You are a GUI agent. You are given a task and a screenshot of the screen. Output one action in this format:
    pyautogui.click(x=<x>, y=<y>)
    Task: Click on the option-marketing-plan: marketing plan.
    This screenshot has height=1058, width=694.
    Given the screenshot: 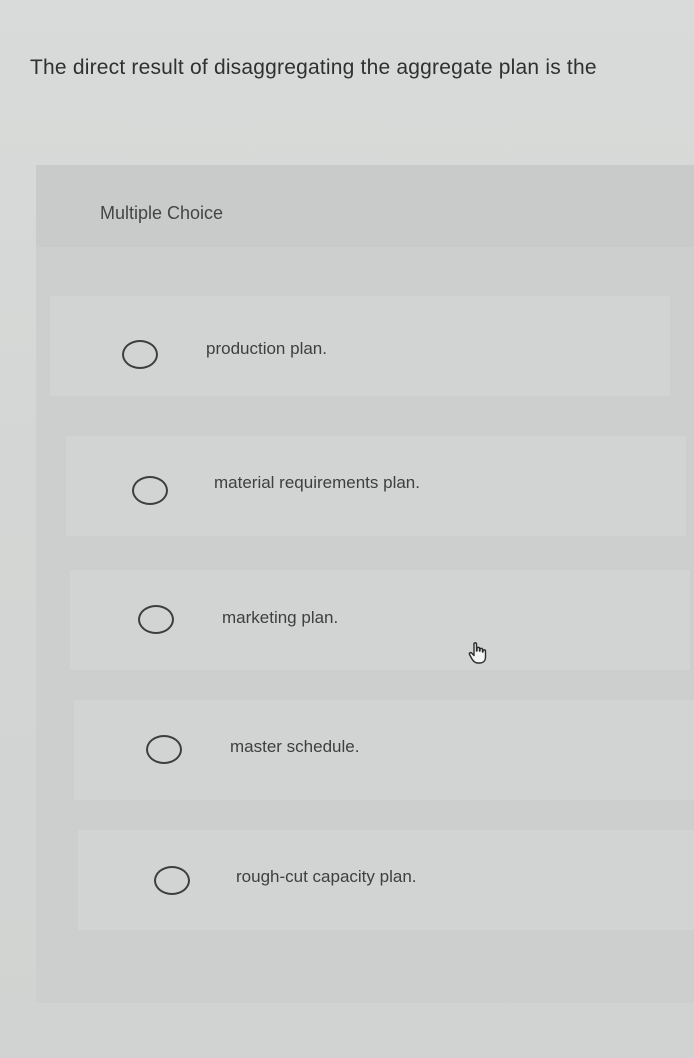 What is the action you would take?
    pyautogui.click(x=380, y=620)
    